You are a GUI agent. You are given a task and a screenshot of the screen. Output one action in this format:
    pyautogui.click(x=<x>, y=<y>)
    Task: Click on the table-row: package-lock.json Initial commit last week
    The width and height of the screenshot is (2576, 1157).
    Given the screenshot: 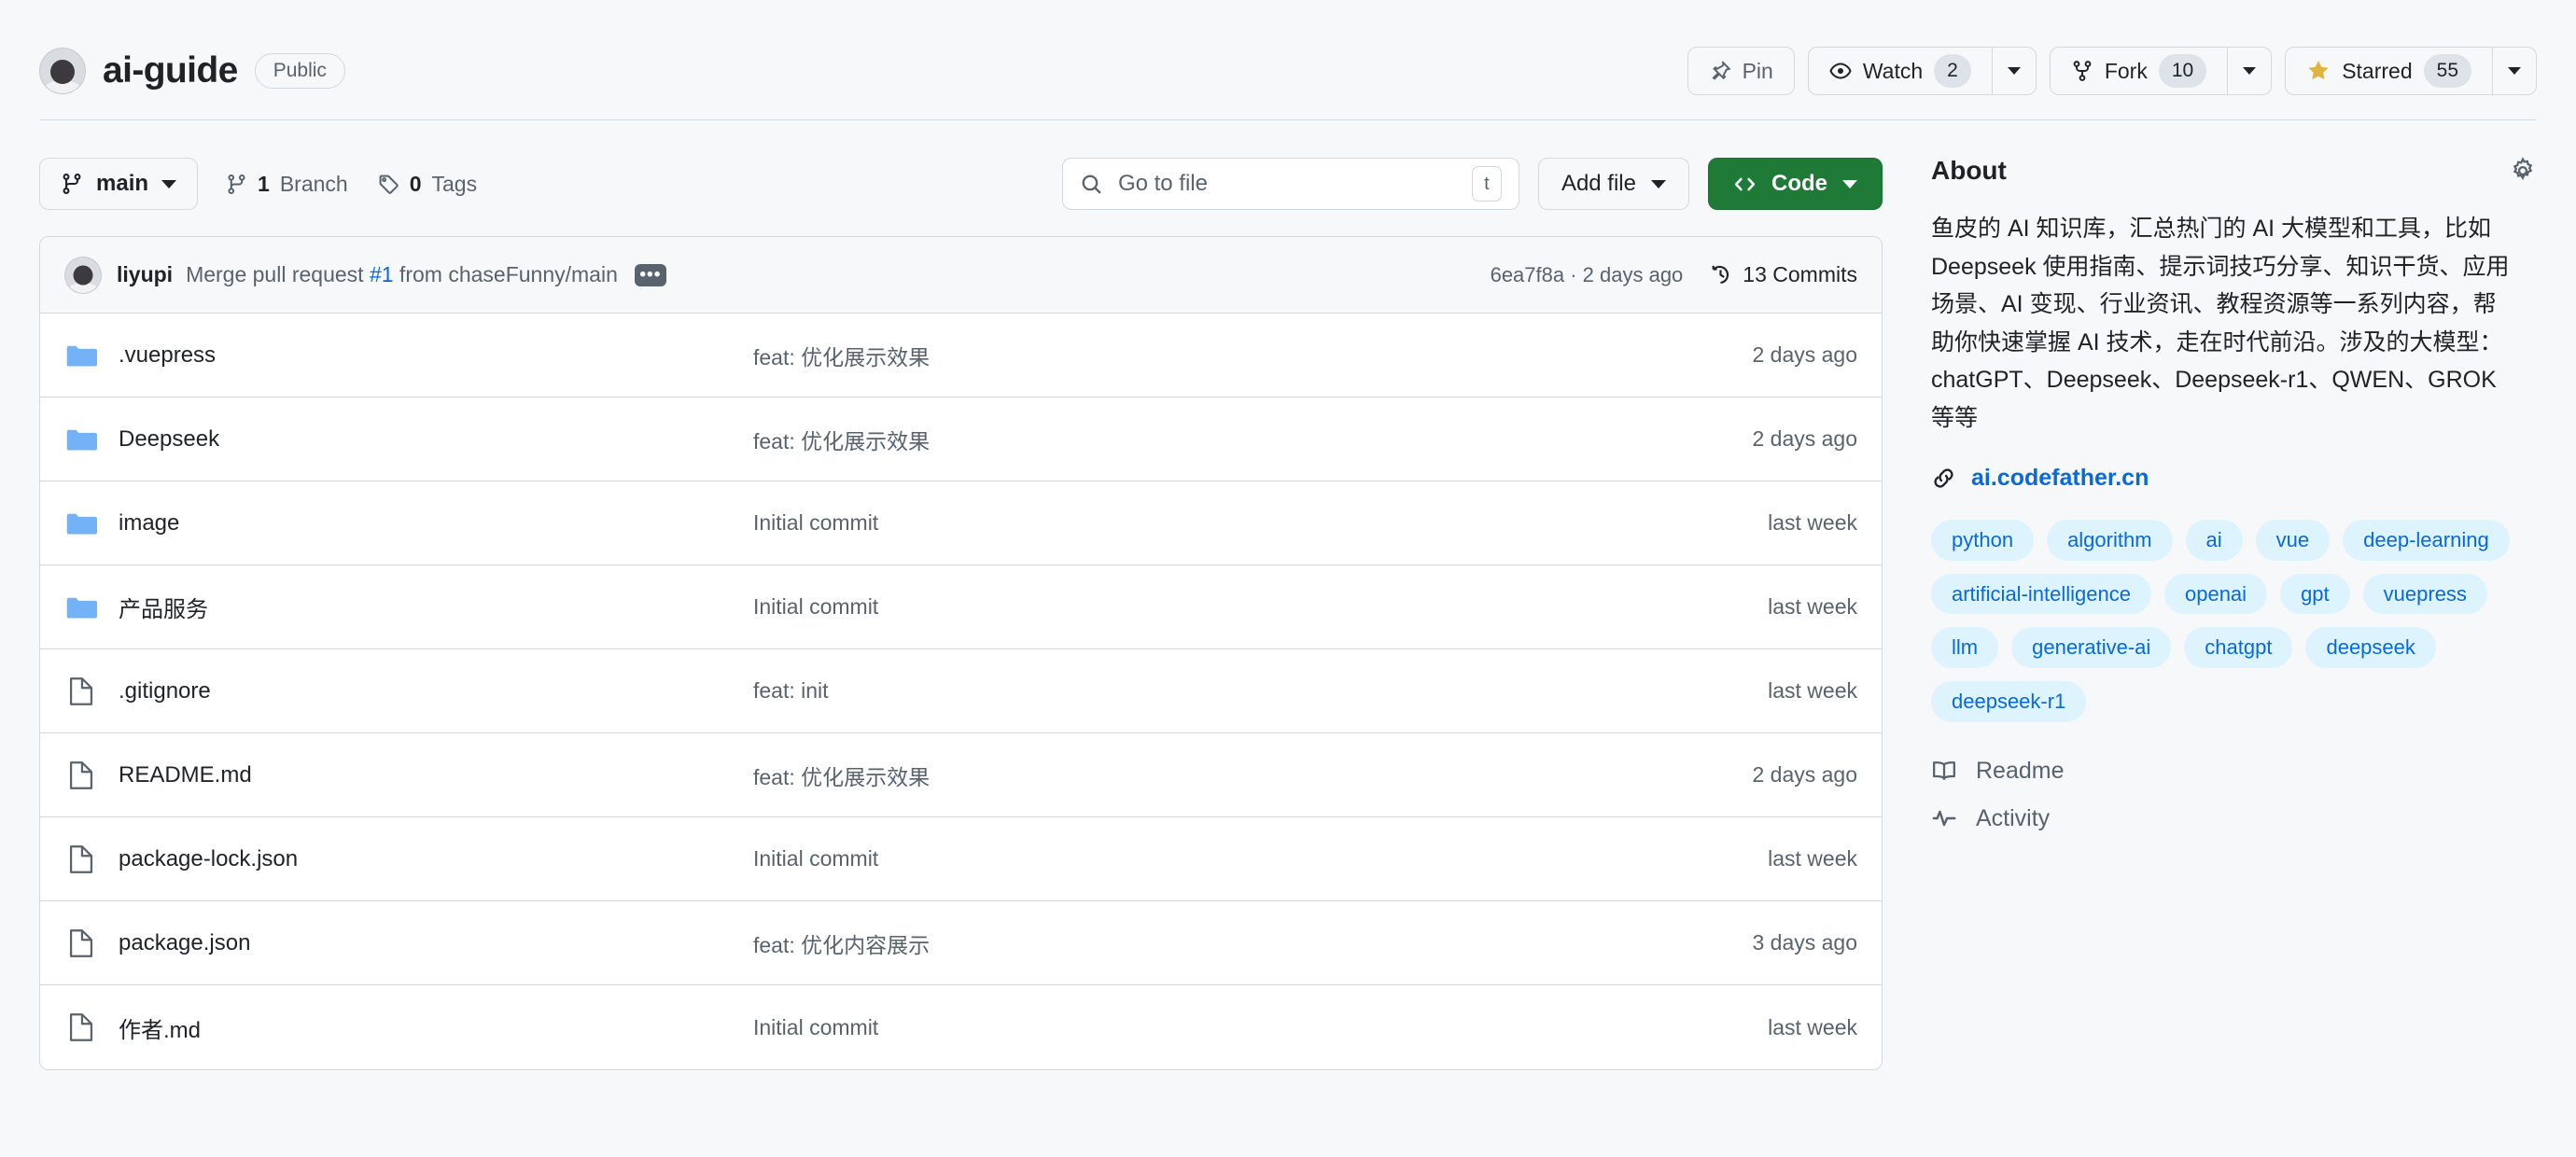 What is the action you would take?
    pyautogui.click(x=961, y=859)
    